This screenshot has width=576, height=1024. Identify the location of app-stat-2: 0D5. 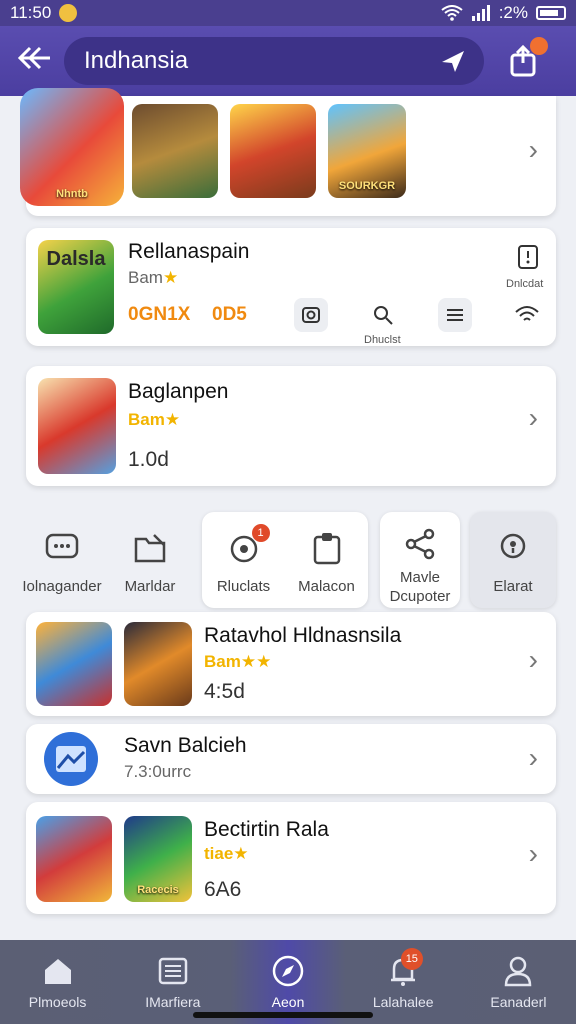
(229, 314).